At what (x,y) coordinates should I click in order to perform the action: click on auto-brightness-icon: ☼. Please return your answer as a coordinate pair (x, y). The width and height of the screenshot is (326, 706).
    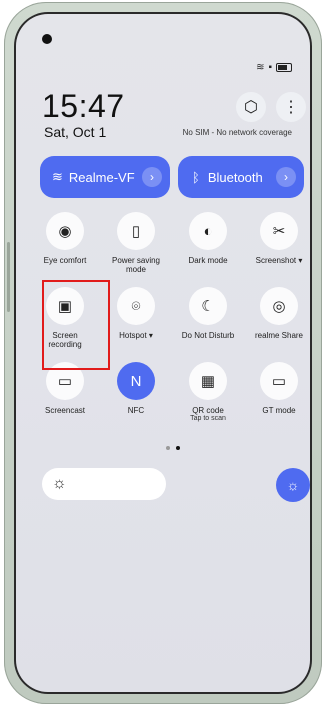
    Looking at the image, I should click on (293, 485).